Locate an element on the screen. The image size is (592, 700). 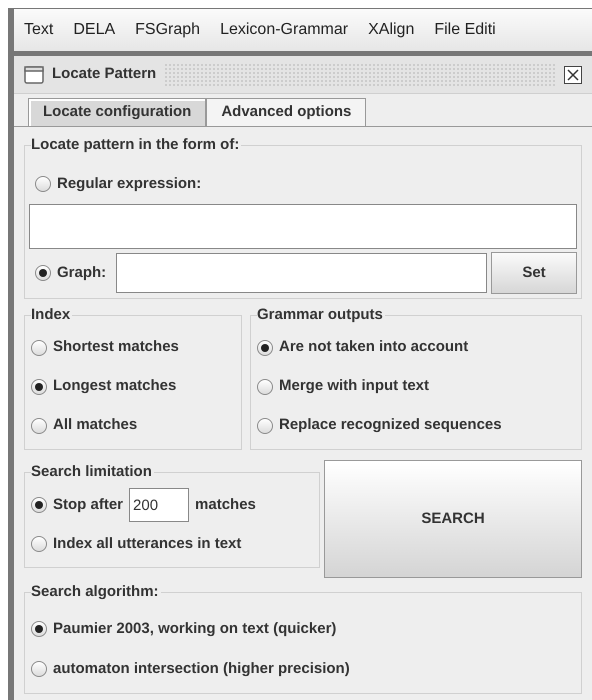
menu-item: FSGraph is located at coordinates (167, 30).